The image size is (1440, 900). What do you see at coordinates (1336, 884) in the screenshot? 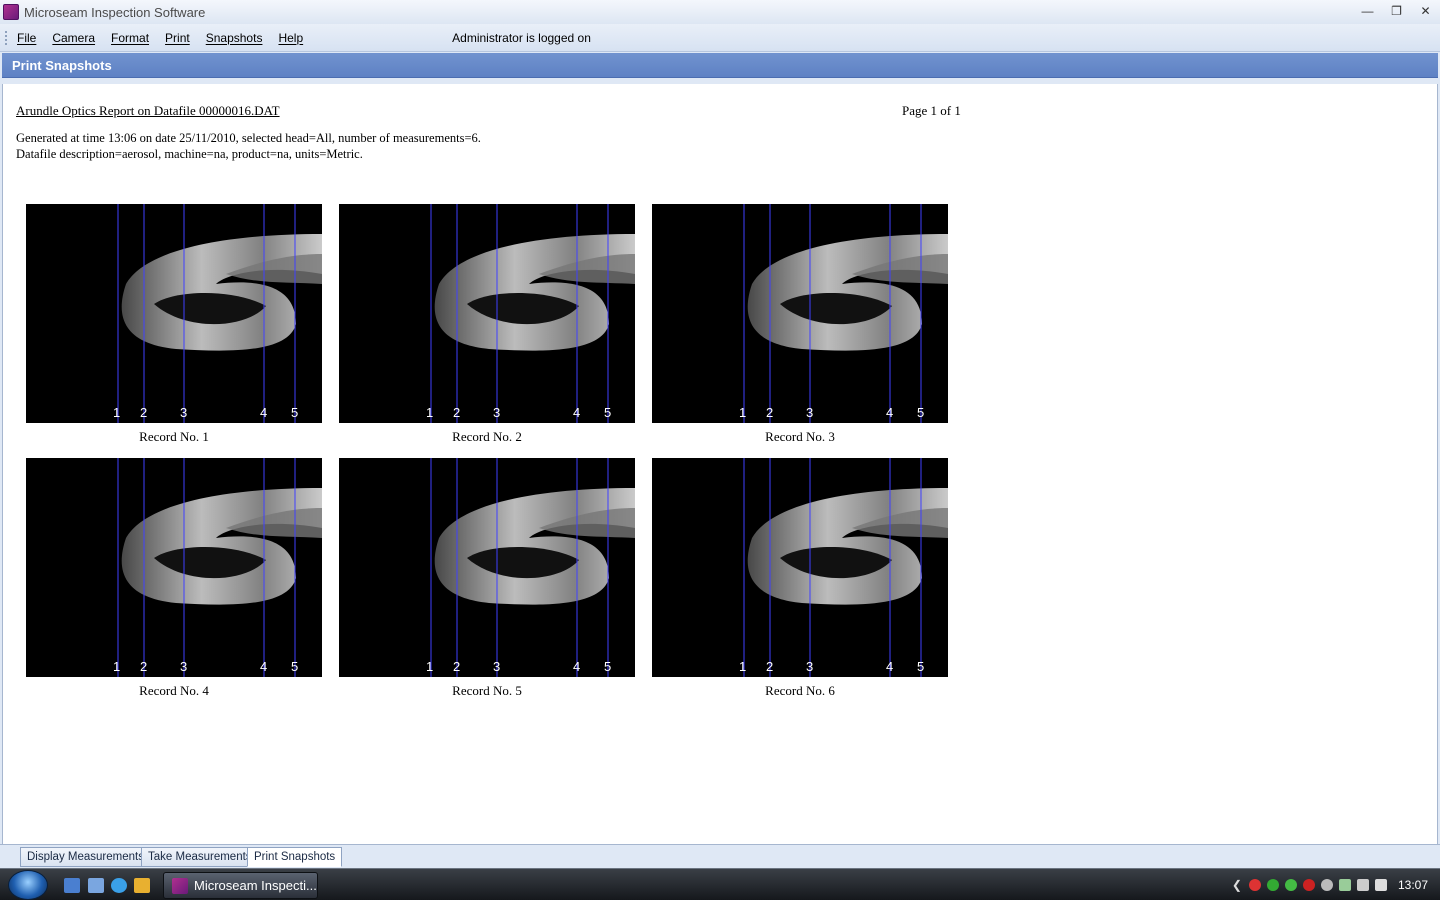
I see `system-tray: ❮ 13:07` at bounding box center [1336, 884].